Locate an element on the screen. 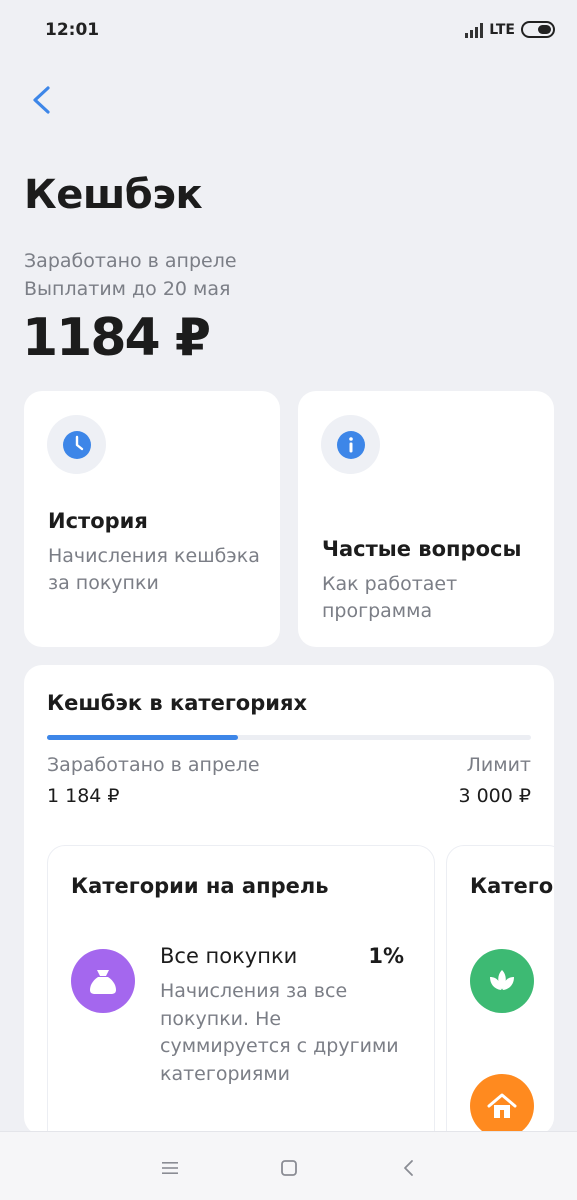  clock-icon is located at coordinates (76, 444).